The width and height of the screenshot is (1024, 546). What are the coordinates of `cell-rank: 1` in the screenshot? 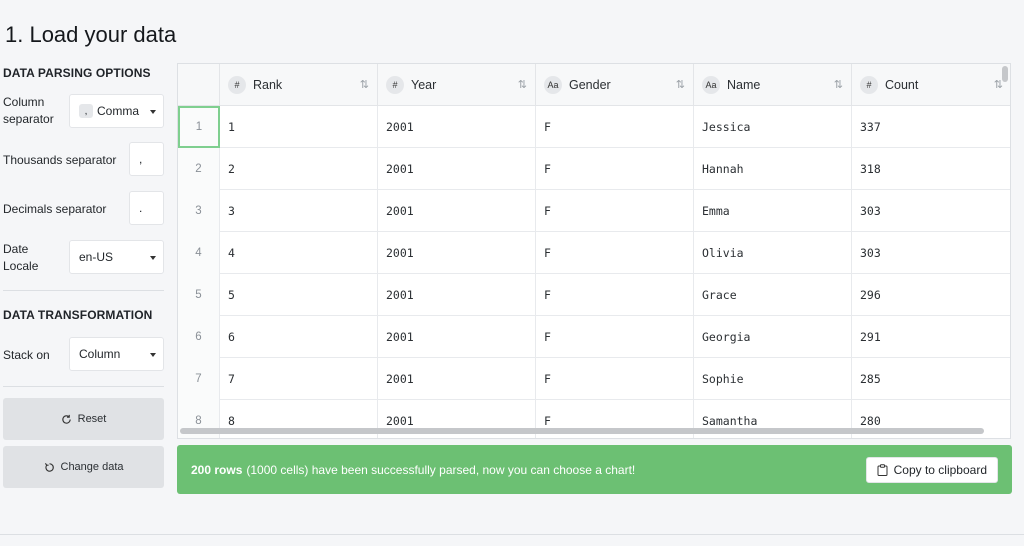 It's located at (299, 127).